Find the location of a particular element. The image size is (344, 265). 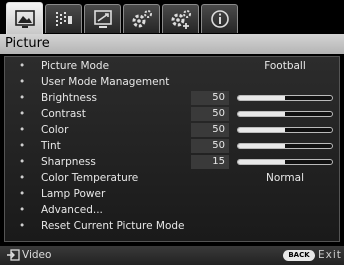

advanced-setup-icon is located at coordinates (181, 19).